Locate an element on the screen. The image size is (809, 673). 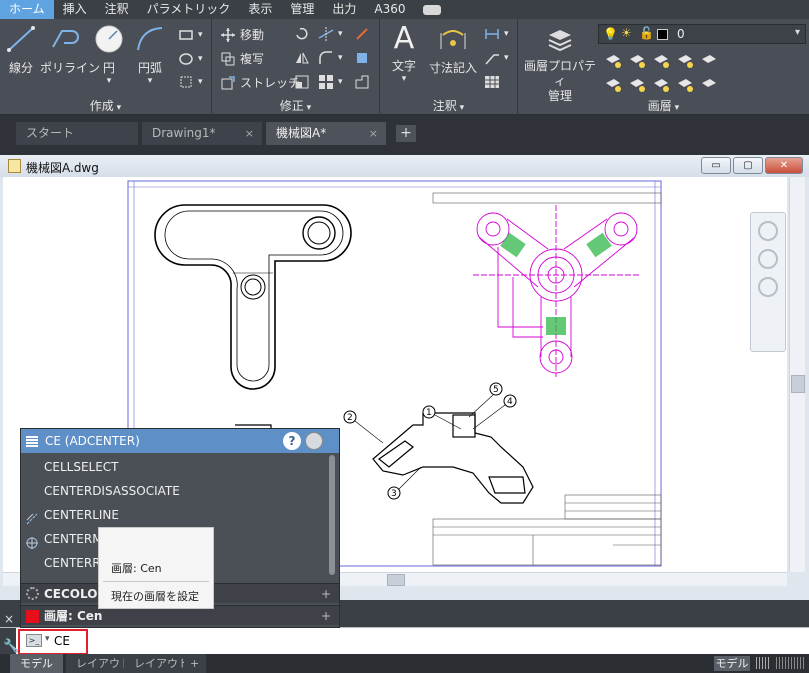
explode-tool is located at coordinates (362, 58).